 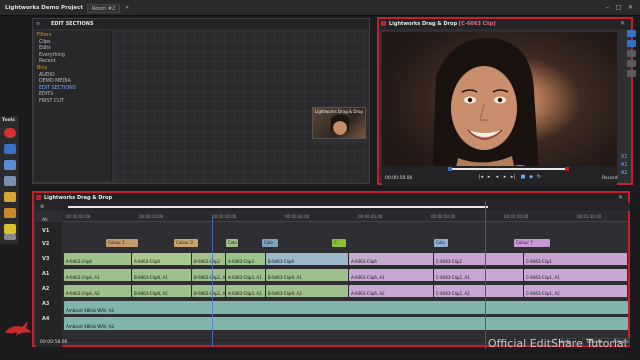 What do you see at coordinates (83, 277) in the screenshot?
I see `clip-label: A-6463-Clip4, A1` at bounding box center [83, 277].